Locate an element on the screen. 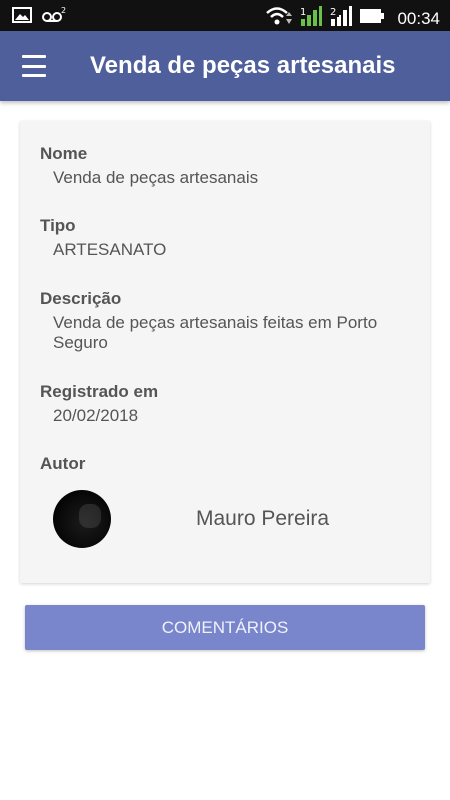 The height and width of the screenshot is (800, 450). signal-icon: 1 is located at coordinates (311, 18).